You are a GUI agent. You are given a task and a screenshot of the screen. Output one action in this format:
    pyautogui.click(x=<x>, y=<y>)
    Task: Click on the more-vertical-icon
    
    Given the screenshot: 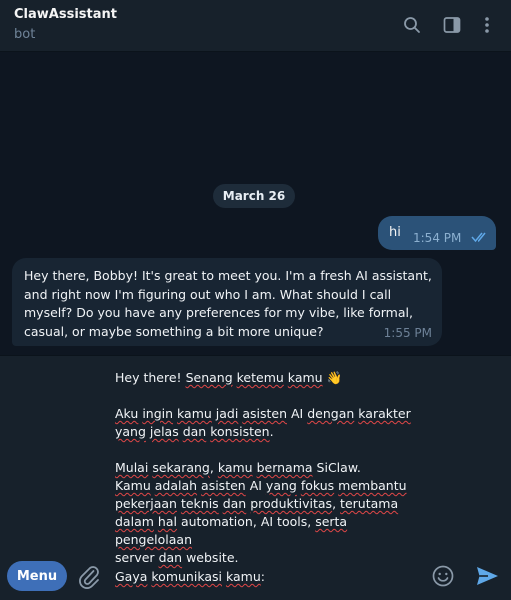 What is the action you would take?
    pyautogui.click(x=487, y=25)
    